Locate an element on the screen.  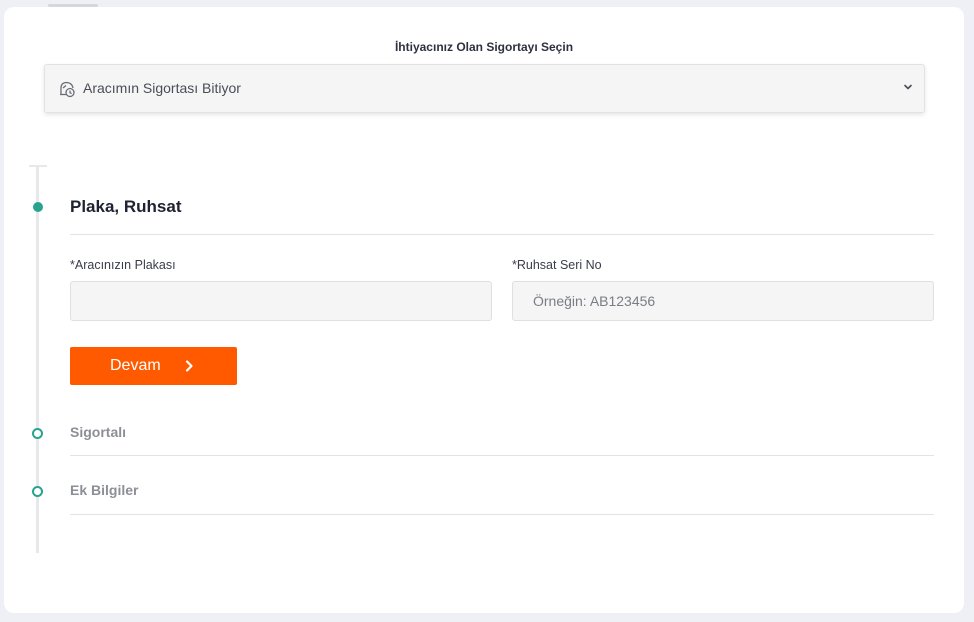
step-title-ek-bilgiler: Ek Bilgiler is located at coordinates (104, 490).